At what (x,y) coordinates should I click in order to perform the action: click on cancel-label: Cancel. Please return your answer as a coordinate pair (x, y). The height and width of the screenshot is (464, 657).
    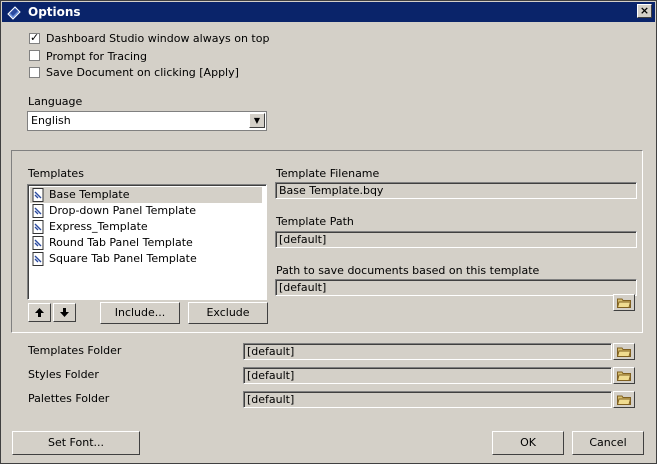
    Looking at the image, I should click on (608, 442).